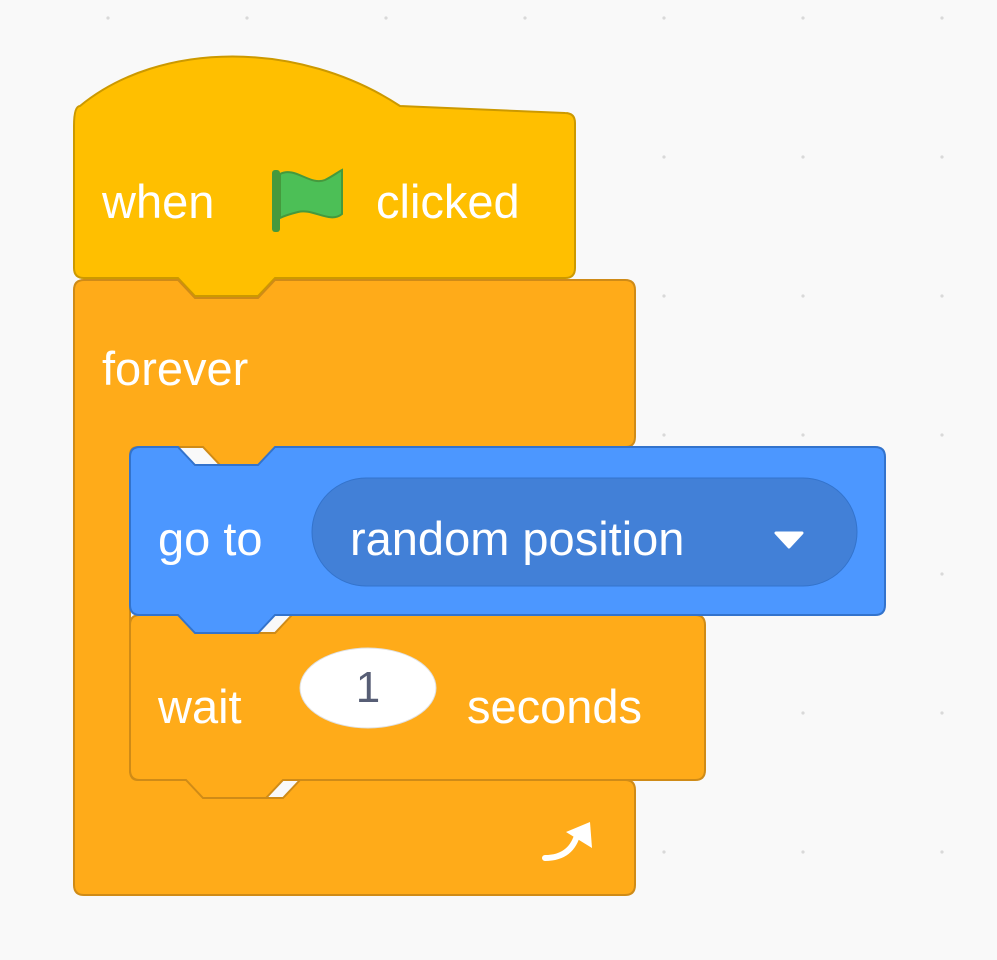 The height and width of the screenshot is (960, 997). What do you see at coordinates (210, 538) in the screenshot?
I see `go-to-label: go to` at bounding box center [210, 538].